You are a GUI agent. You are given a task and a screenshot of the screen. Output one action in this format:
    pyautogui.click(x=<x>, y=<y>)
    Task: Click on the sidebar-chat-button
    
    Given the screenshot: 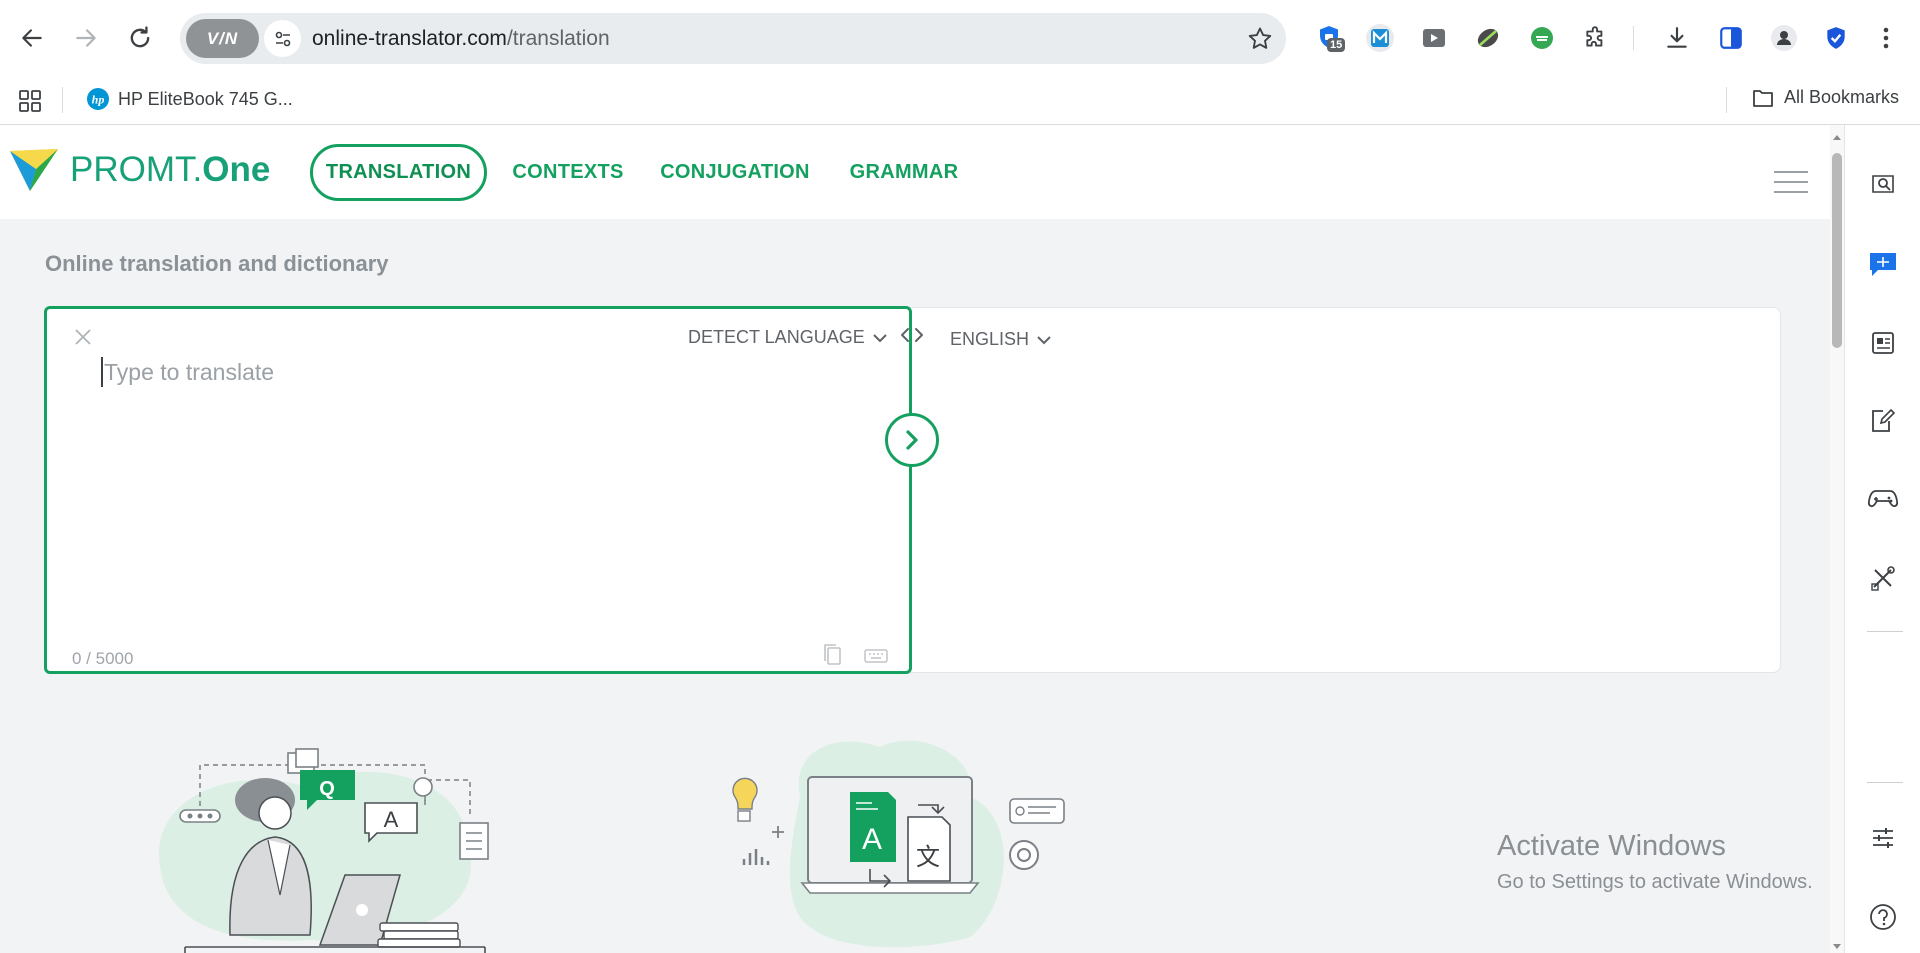 What is the action you would take?
    pyautogui.click(x=1883, y=264)
    